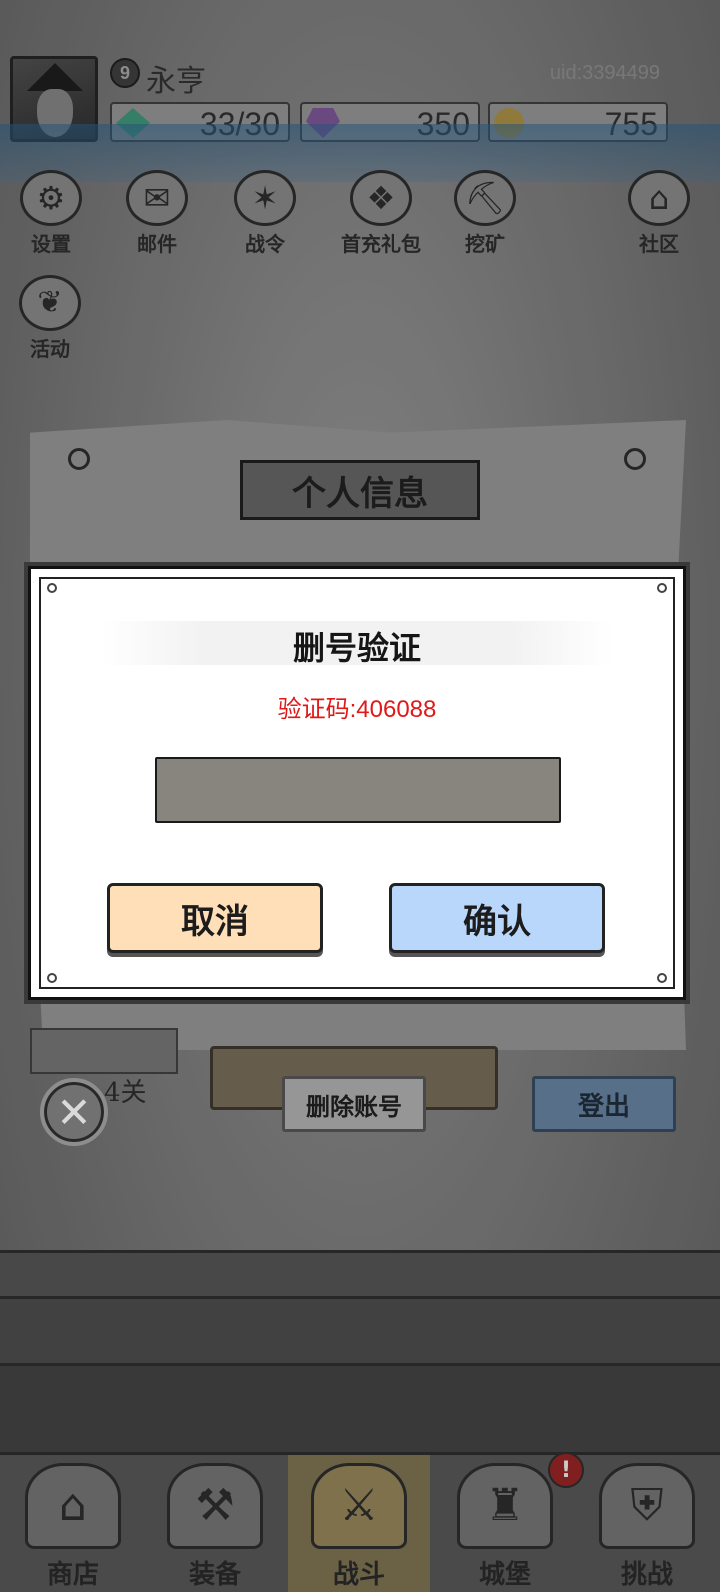 The image size is (720, 1592). What do you see at coordinates (497, 918) in the screenshot?
I see `confirm-button: 确认` at bounding box center [497, 918].